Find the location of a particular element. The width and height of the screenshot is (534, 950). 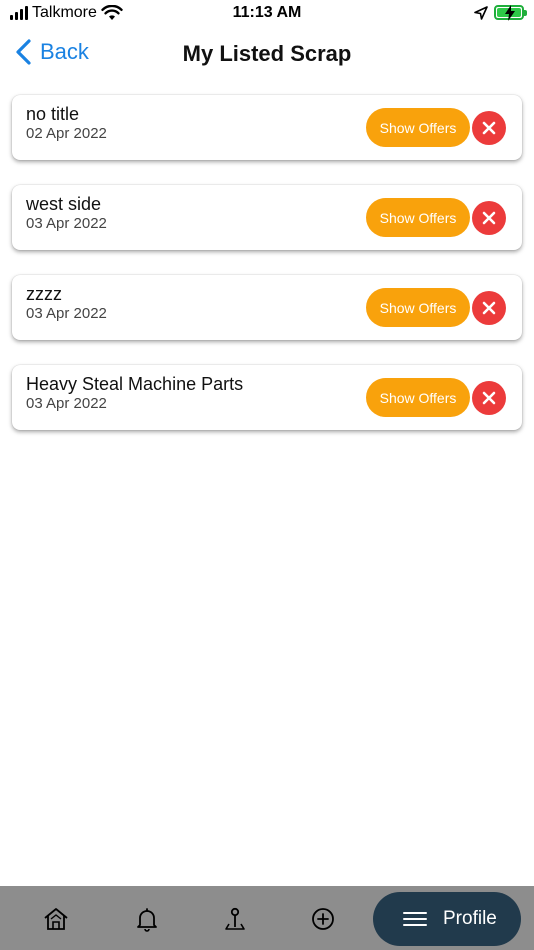

status-right is located at coordinates (500, 13).